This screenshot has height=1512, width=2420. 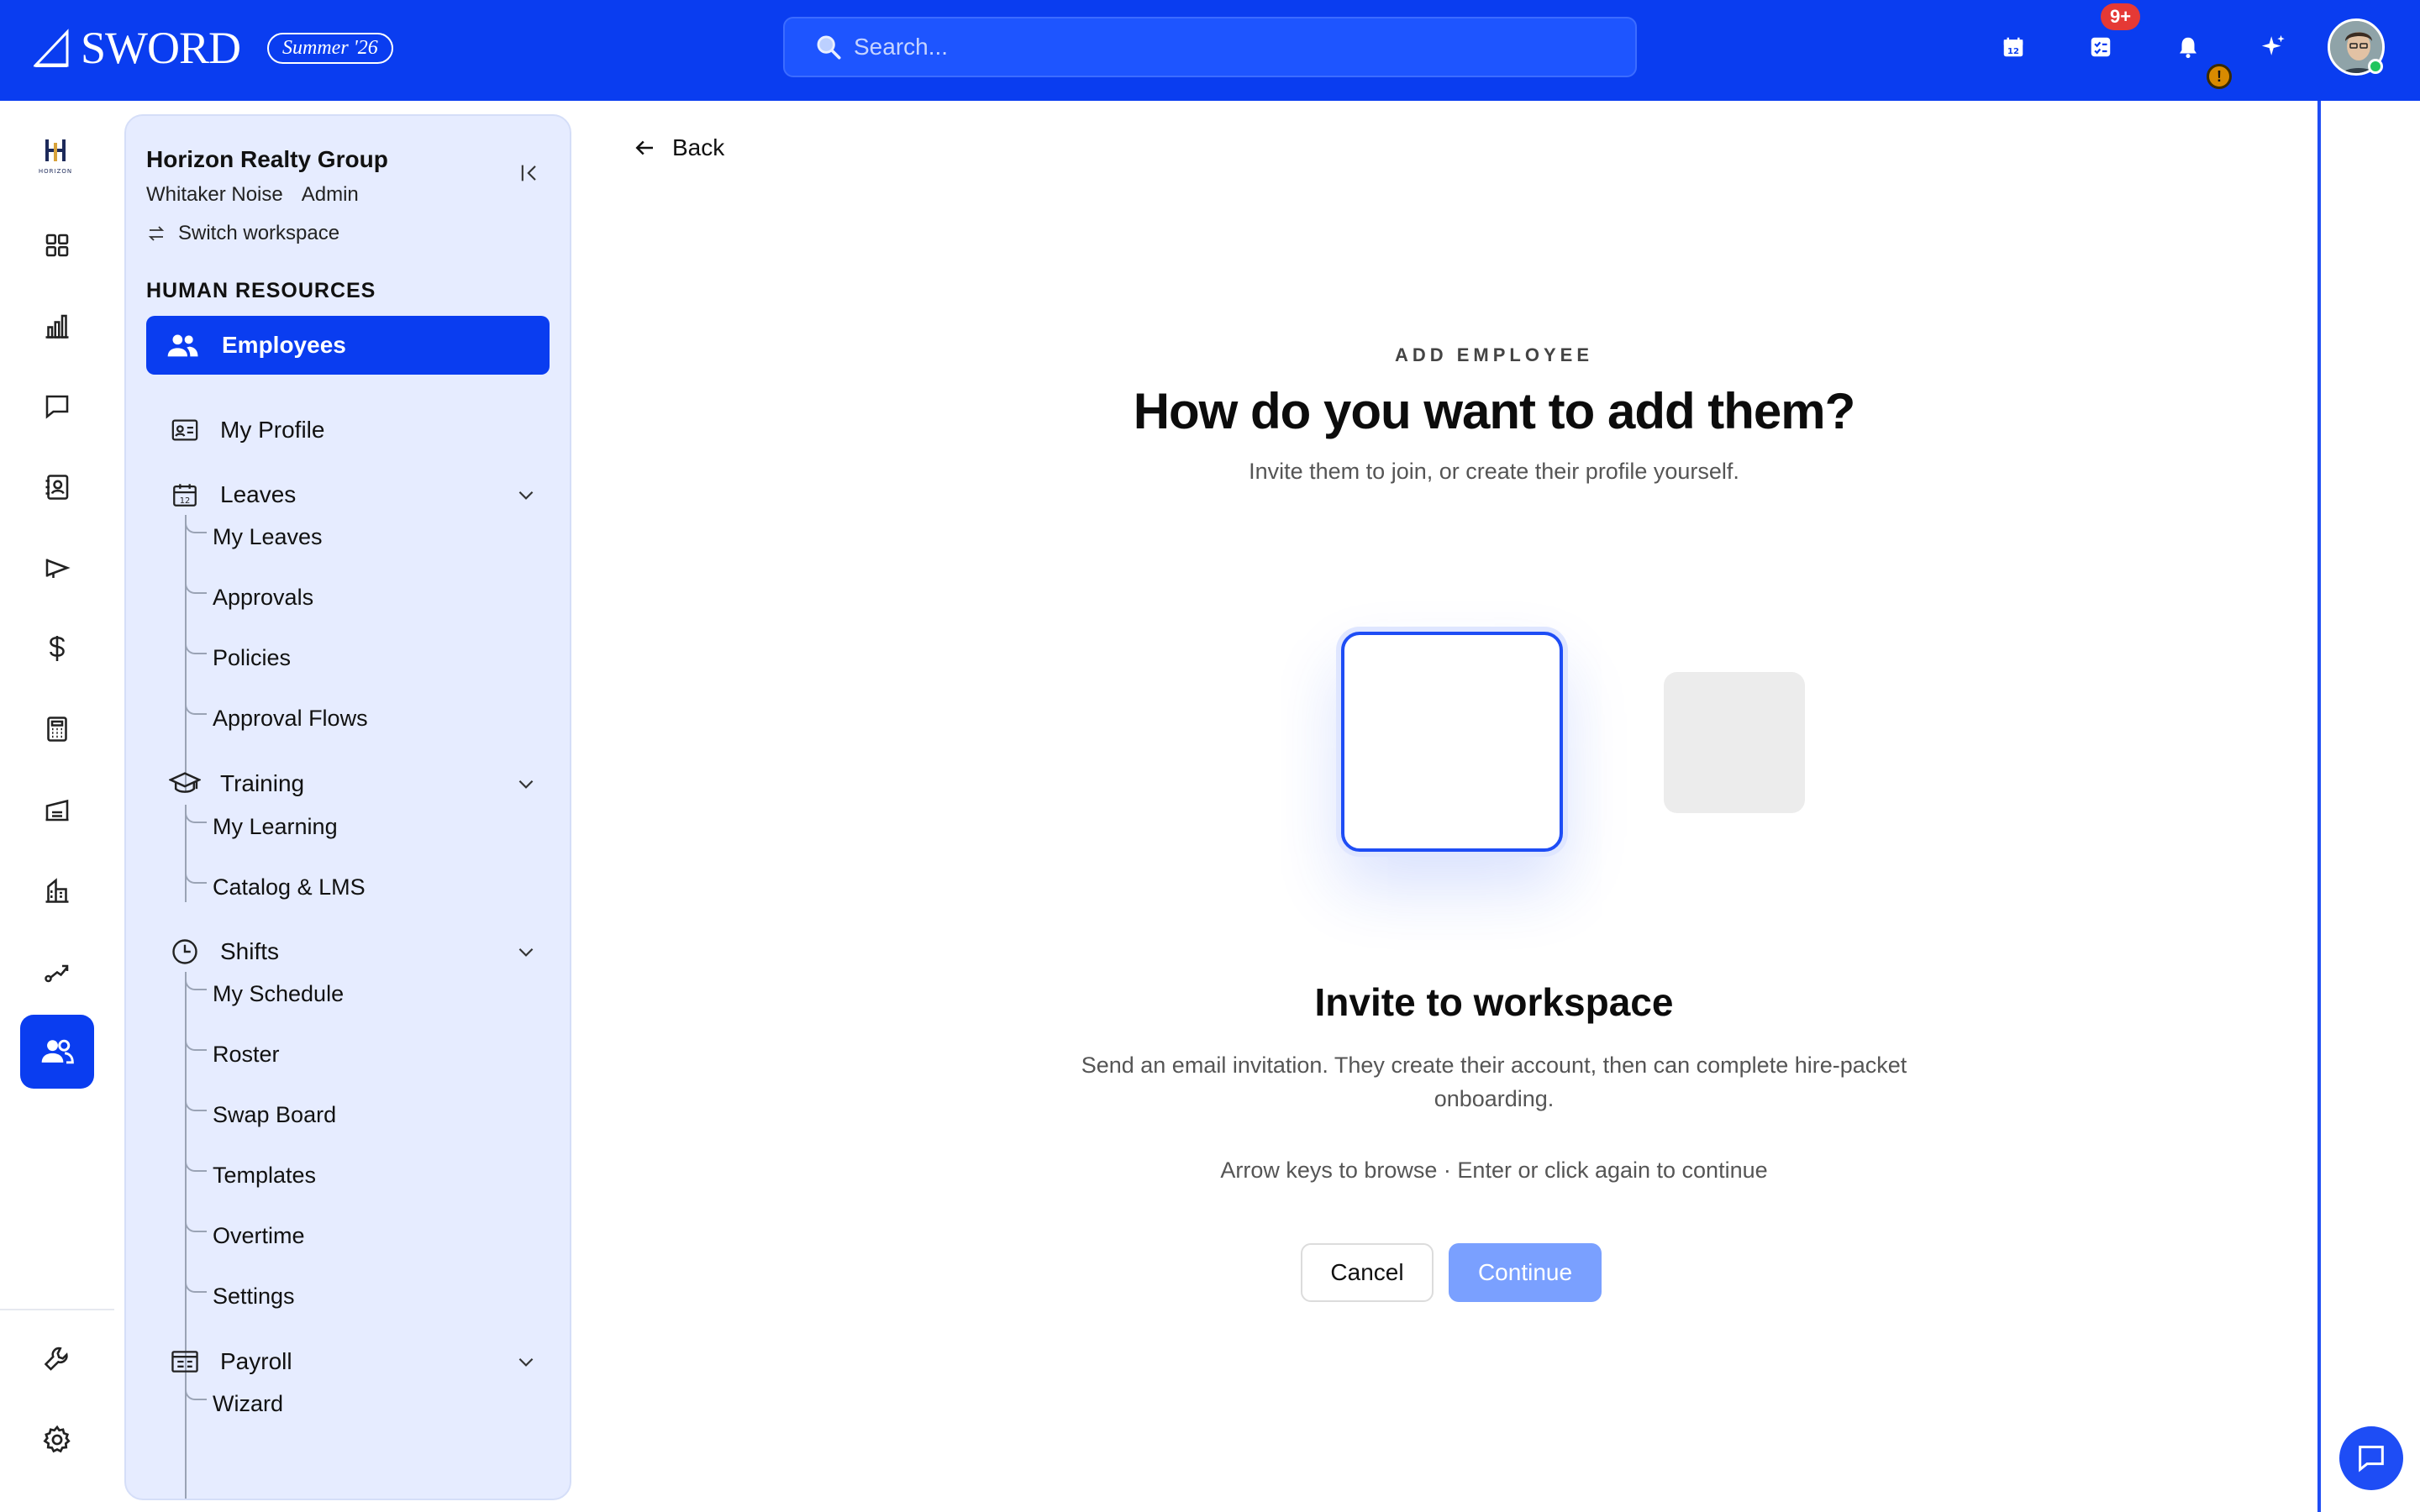 What do you see at coordinates (1367, 1272) in the screenshot?
I see `cancel-button: Cancel` at bounding box center [1367, 1272].